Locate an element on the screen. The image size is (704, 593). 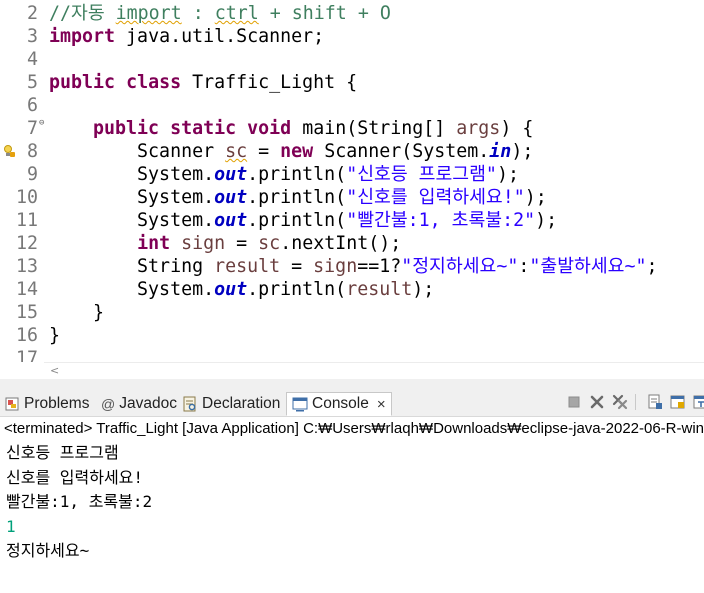
code-token: class is located at coordinates (154, 82).